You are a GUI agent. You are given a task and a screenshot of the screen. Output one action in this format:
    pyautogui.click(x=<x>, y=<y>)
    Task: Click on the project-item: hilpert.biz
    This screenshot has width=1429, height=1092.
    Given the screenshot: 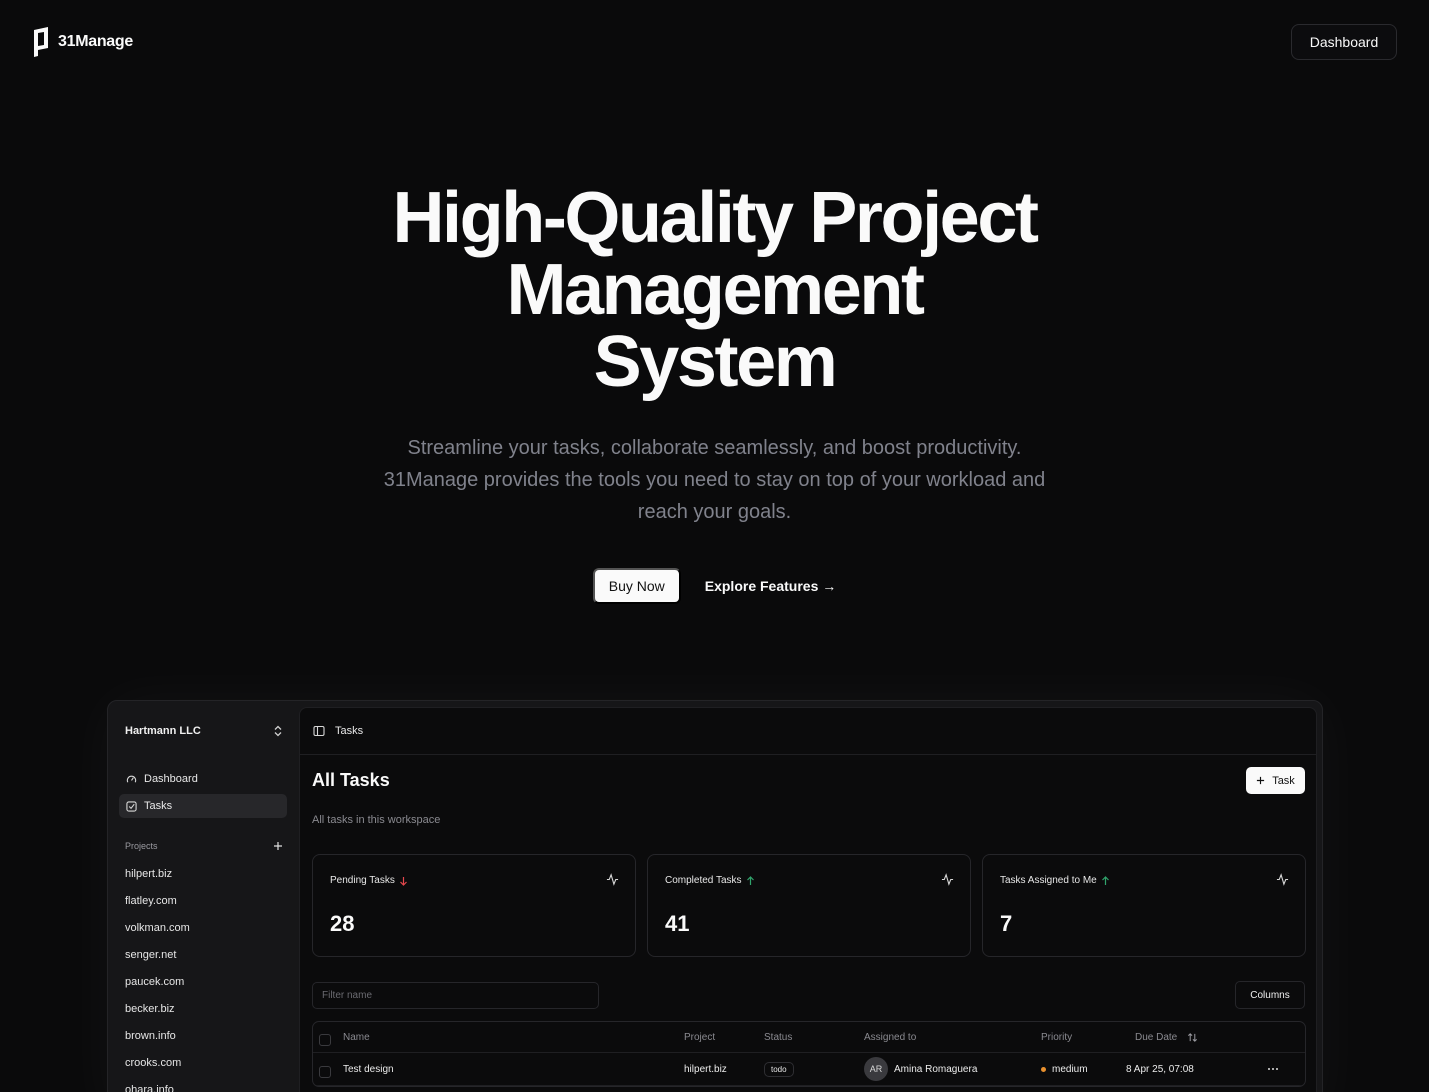 What is the action you would take?
    pyautogui.click(x=157, y=880)
    